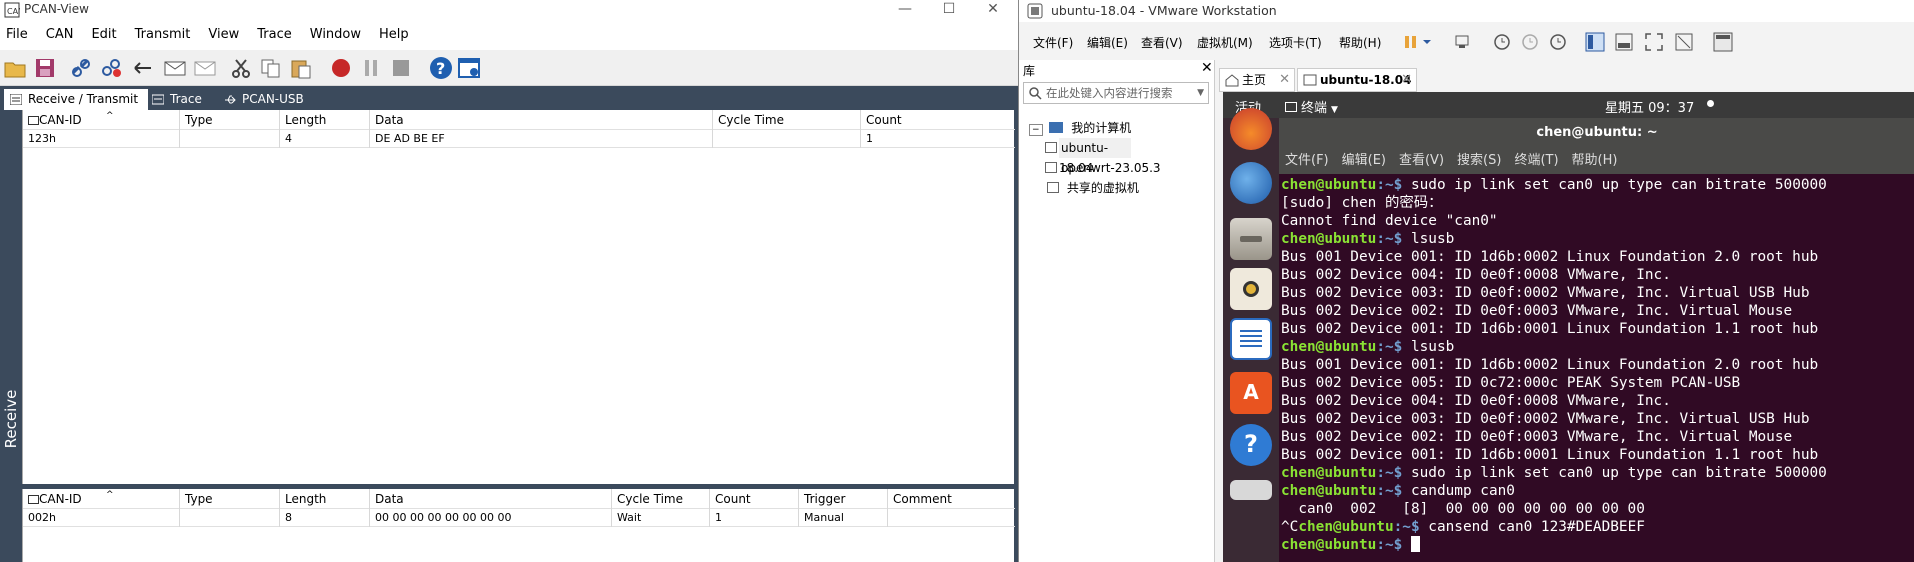  What do you see at coordinates (301, 68) in the screenshot?
I see `paste-icon` at bounding box center [301, 68].